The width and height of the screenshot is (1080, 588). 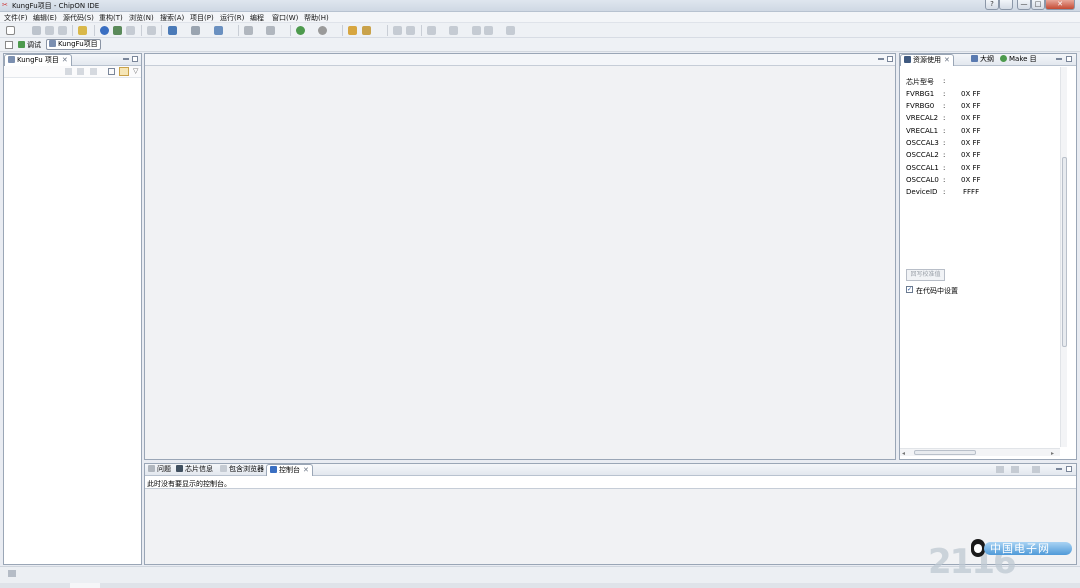 What do you see at coordinates (189, 484) in the screenshot?
I see `console-message: 此时没有要显示的控制台。` at bounding box center [189, 484].